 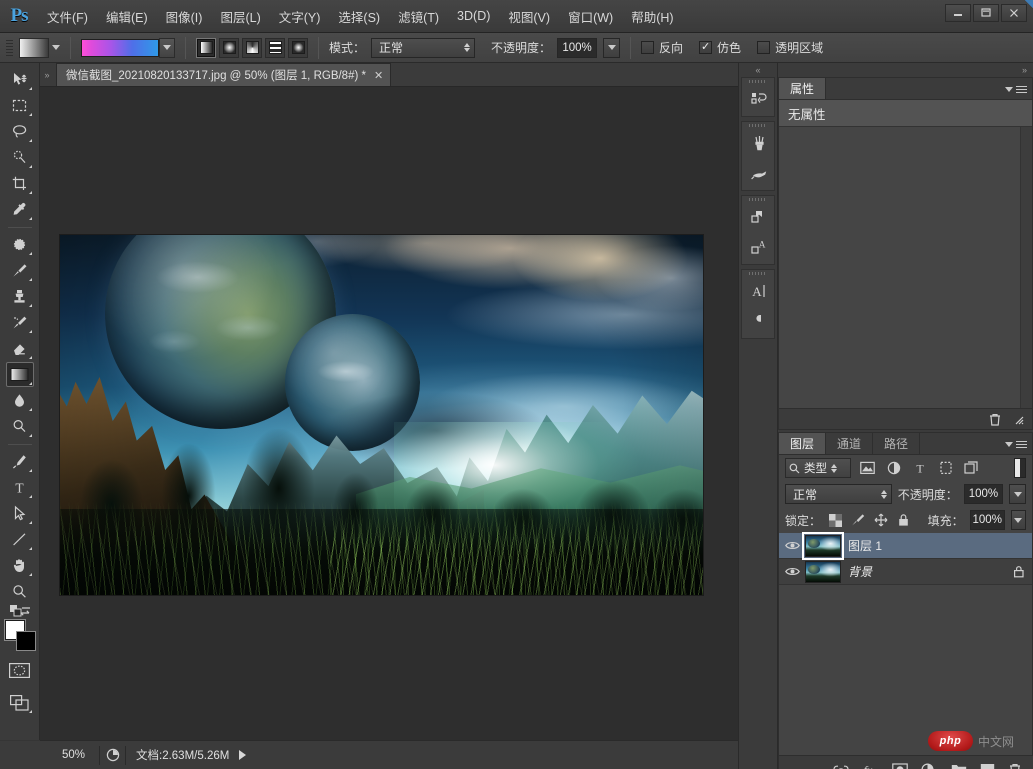 What do you see at coordinates (252, 47) in the screenshot?
I see `gradient-type-angle` at bounding box center [252, 47].